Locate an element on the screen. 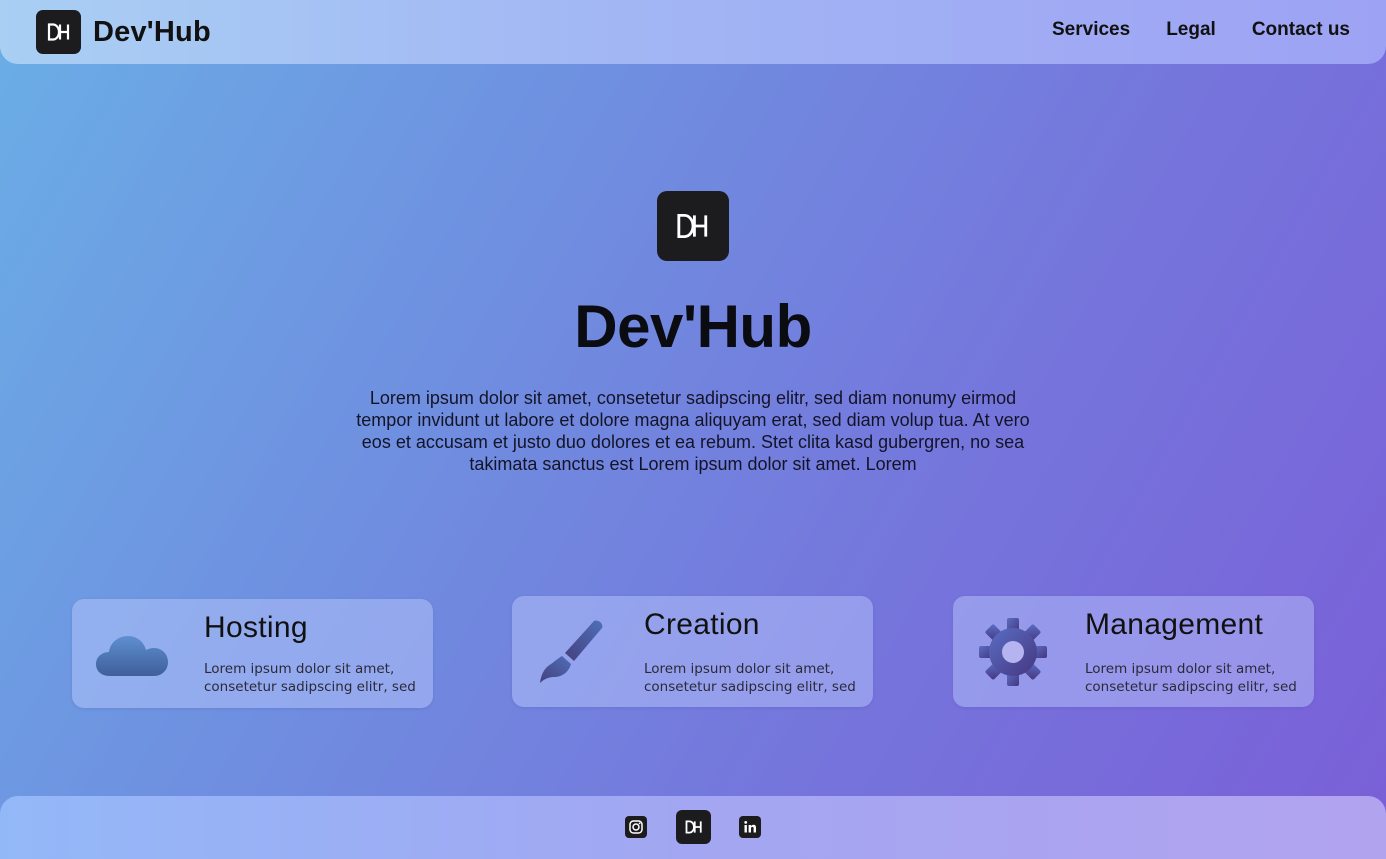 The image size is (1386, 859). service-title: Hosting is located at coordinates (256, 627).